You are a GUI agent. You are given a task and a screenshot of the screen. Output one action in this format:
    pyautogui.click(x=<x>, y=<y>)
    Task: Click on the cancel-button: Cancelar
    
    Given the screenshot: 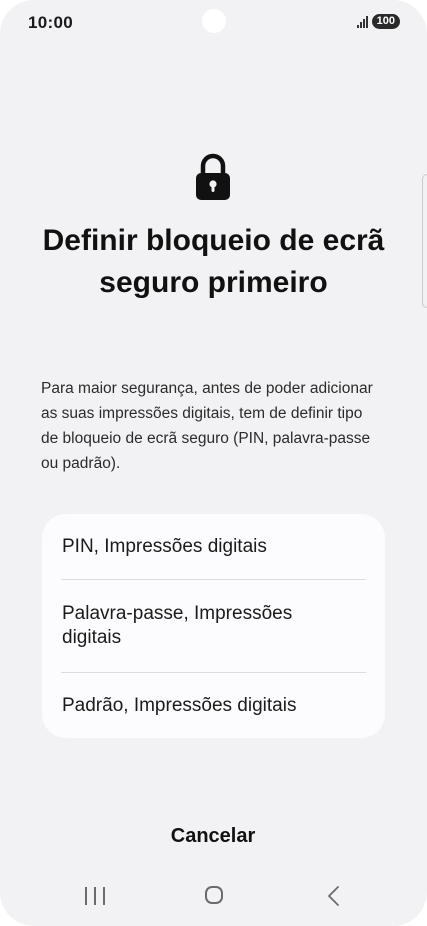 What is the action you would take?
    pyautogui.click(x=213, y=836)
    